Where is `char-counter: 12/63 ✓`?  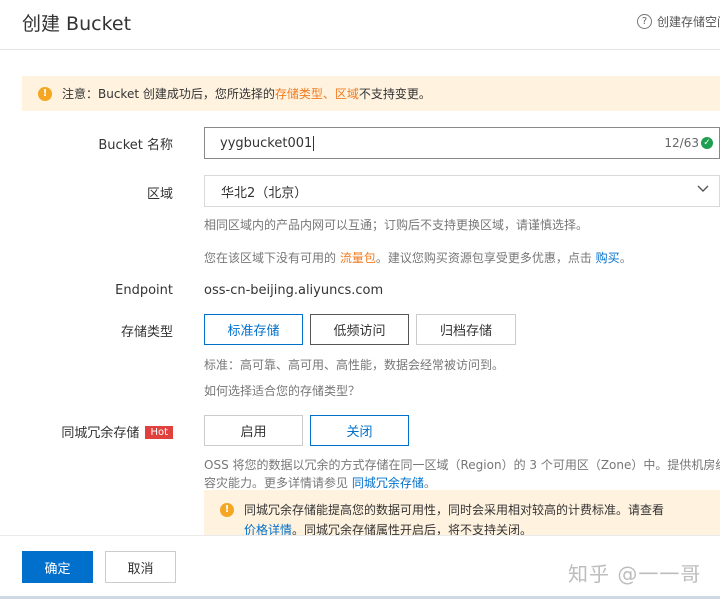
char-counter: 12/63 ✓ is located at coordinates (688, 143).